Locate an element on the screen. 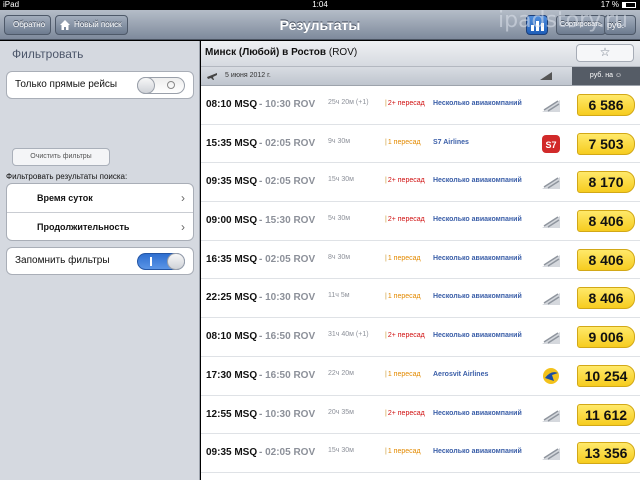  filter-heading: Фильтровать is located at coordinates (48, 54).